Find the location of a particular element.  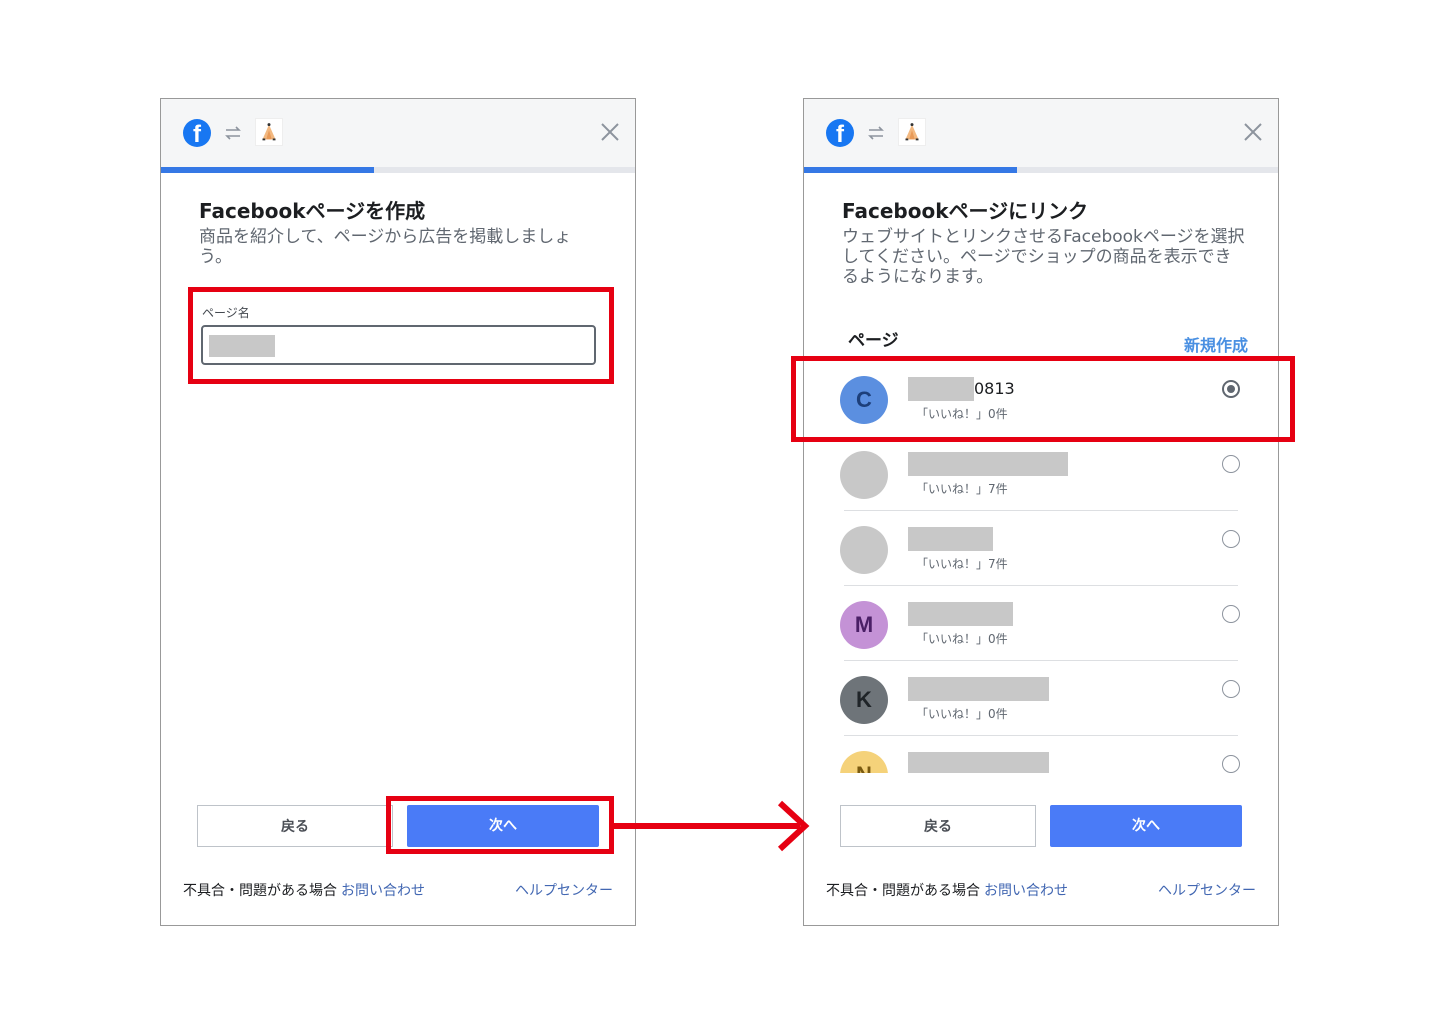

dialog-subtitle: 商品を紹介して、ページから広告を掲載しましょう。 is located at coordinates (385, 247).